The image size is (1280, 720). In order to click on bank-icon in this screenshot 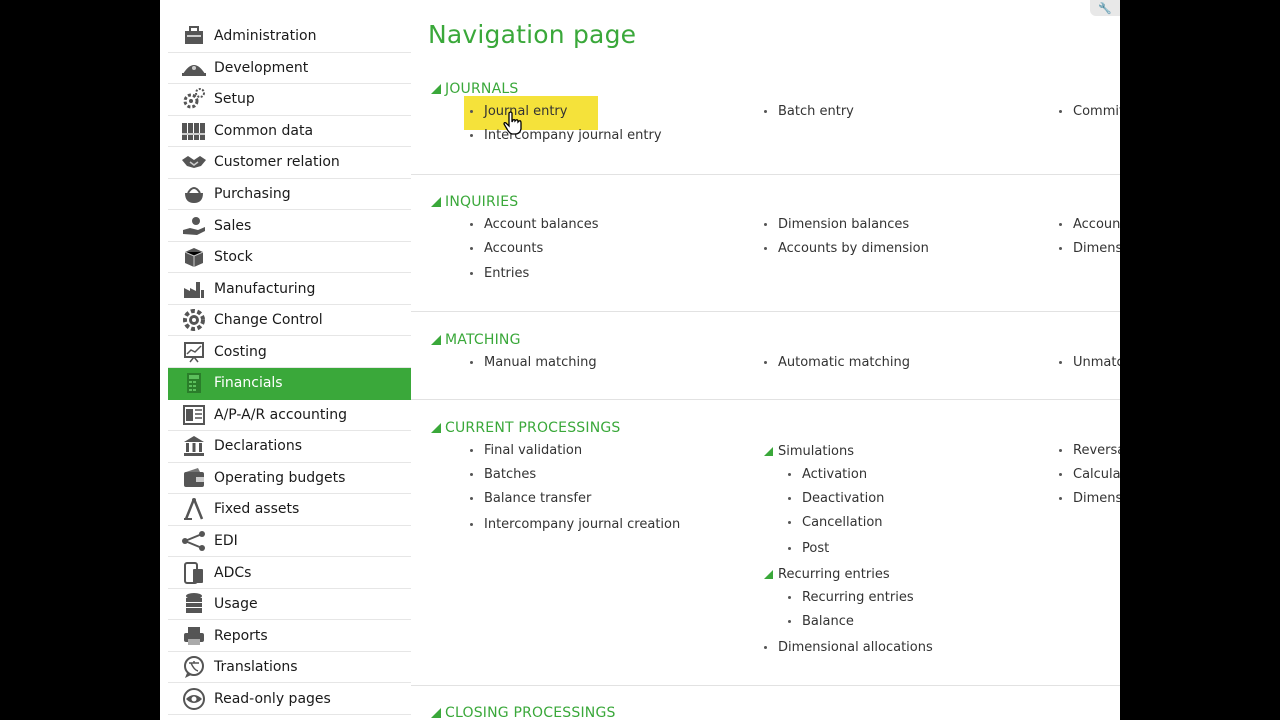, I will do `click(194, 446)`.